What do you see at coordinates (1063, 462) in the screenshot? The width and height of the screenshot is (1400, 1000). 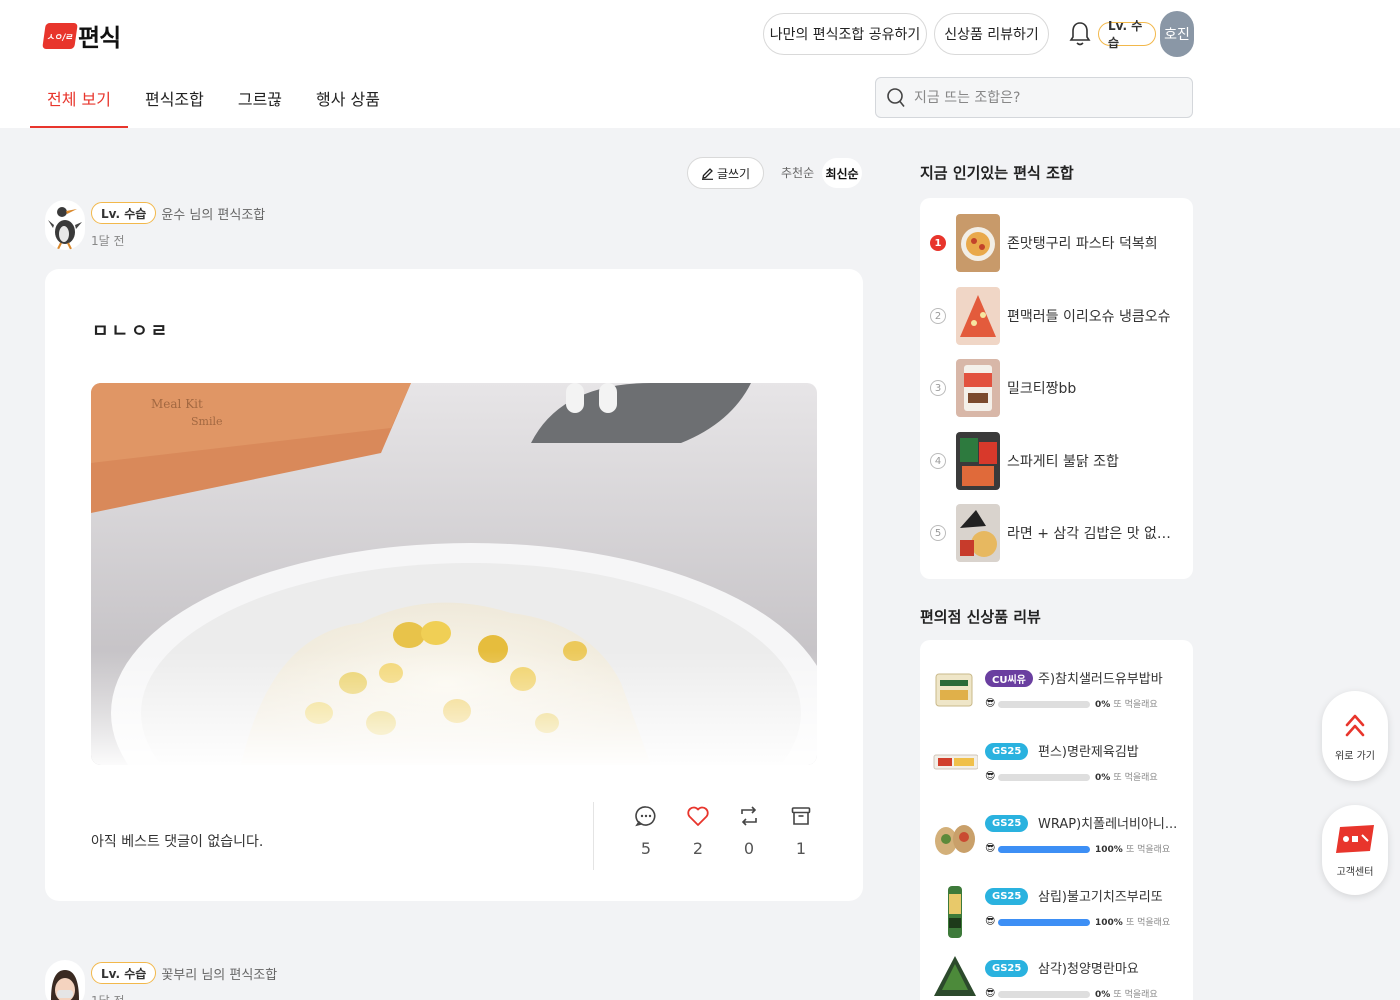 I see `popular-name: 스파게티 불닭 조합` at bounding box center [1063, 462].